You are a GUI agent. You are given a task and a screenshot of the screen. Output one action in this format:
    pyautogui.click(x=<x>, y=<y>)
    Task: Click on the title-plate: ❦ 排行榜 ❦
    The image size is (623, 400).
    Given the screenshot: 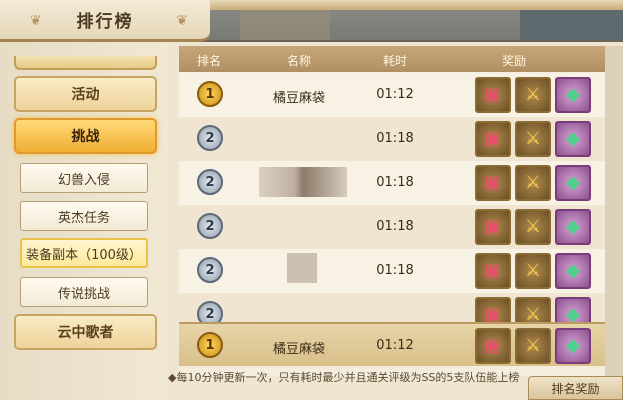 What is the action you would take?
    pyautogui.click(x=105, y=21)
    